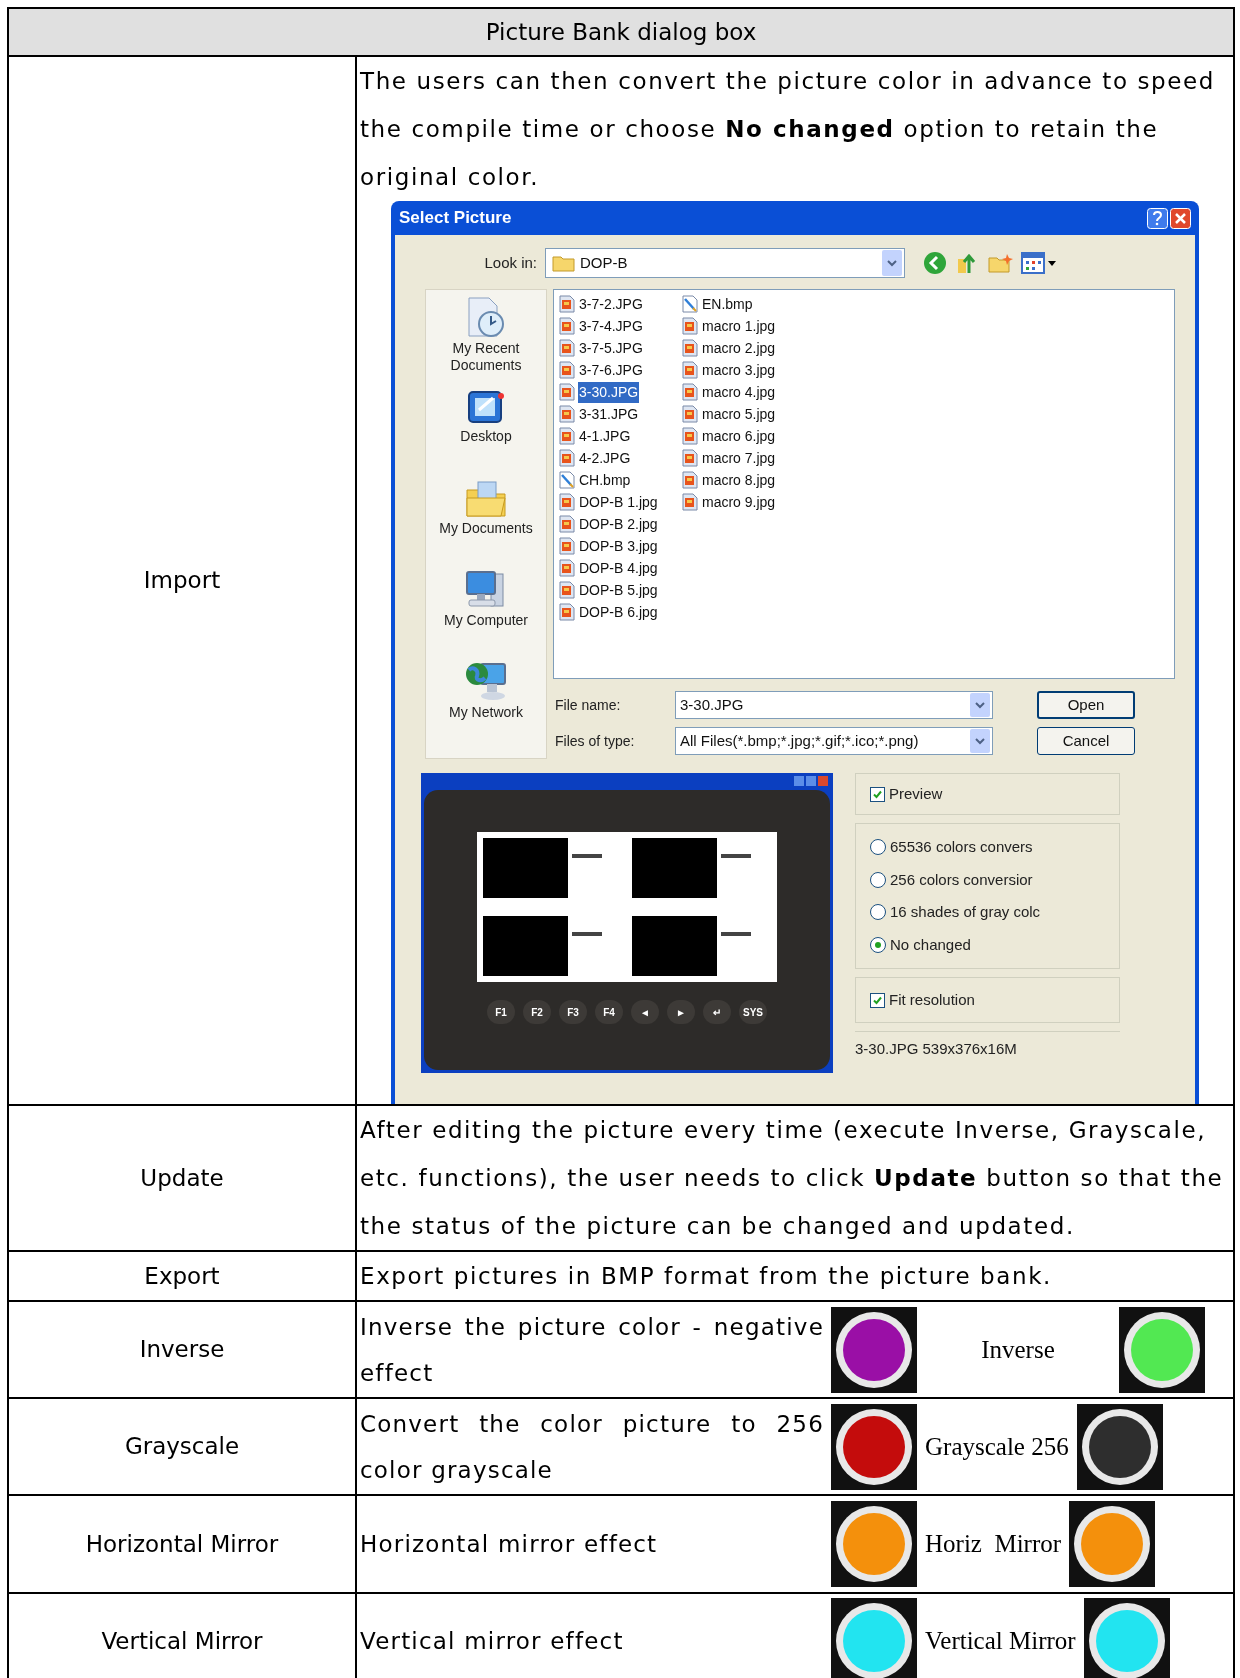 The image size is (1240, 1678). I want to click on description-text: Convert the color picture to 256 color grayscale, so click(592, 1447).